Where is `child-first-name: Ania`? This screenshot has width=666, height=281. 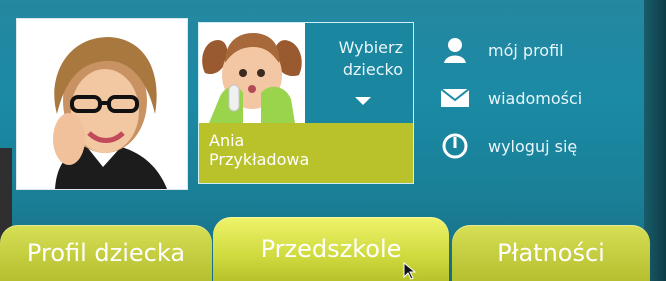 child-first-name: Ania is located at coordinates (227, 140).